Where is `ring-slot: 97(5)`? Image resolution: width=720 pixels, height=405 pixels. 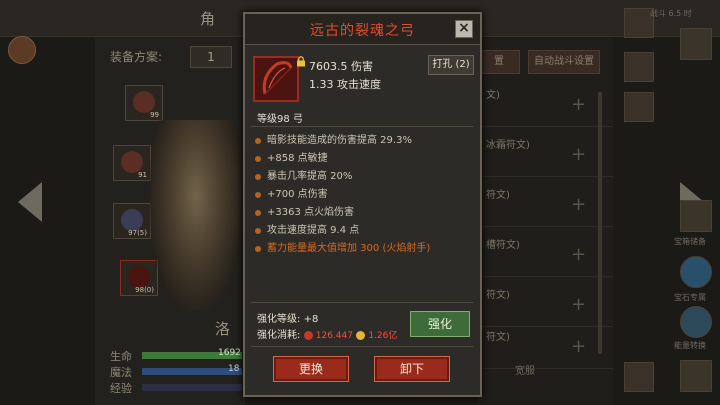 ring-slot: 97(5) is located at coordinates (132, 221).